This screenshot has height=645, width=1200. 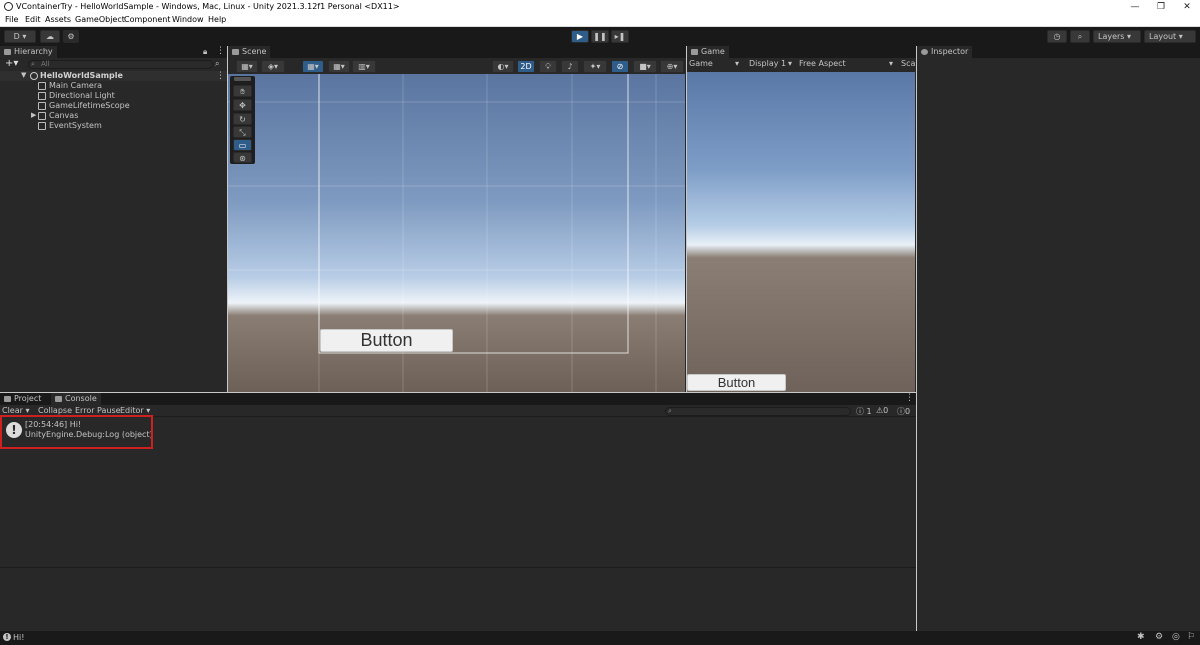 What do you see at coordinates (217, 19) in the screenshot?
I see `menu-help: Help` at bounding box center [217, 19].